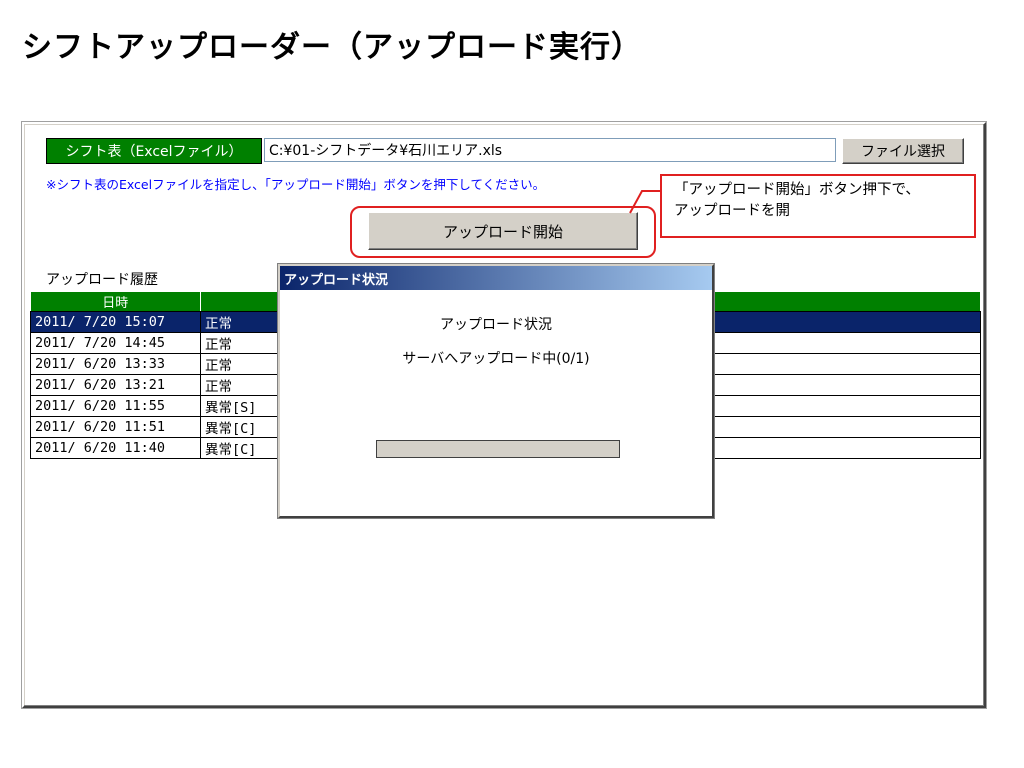 The image size is (1024, 768). What do you see at coordinates (496, 359) in the screenshot?
I see `dialog-status-detail: サーバへアップロード中(0/1)` at bounding box center [496, 359].